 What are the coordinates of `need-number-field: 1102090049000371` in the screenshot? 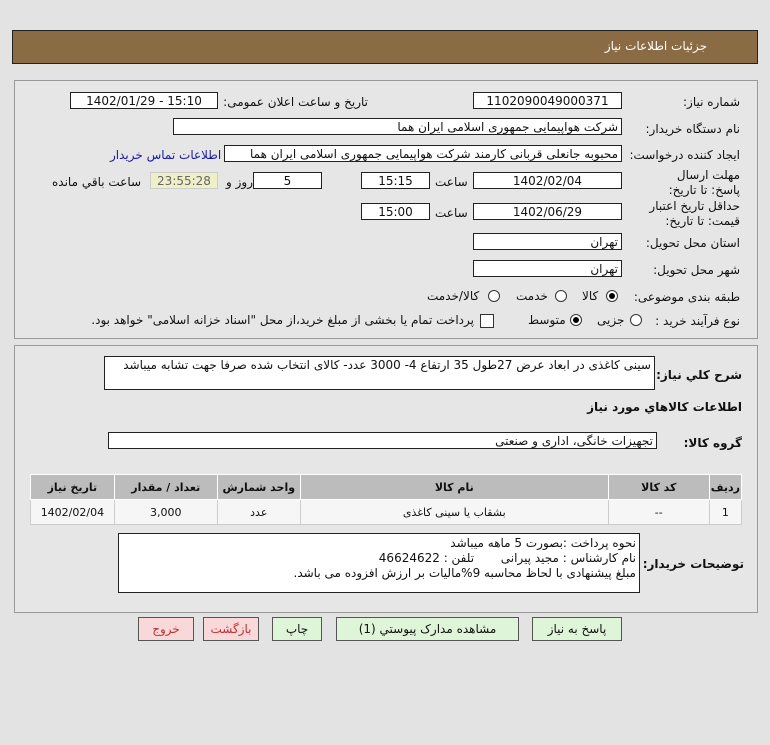 It's located at (547, 100).